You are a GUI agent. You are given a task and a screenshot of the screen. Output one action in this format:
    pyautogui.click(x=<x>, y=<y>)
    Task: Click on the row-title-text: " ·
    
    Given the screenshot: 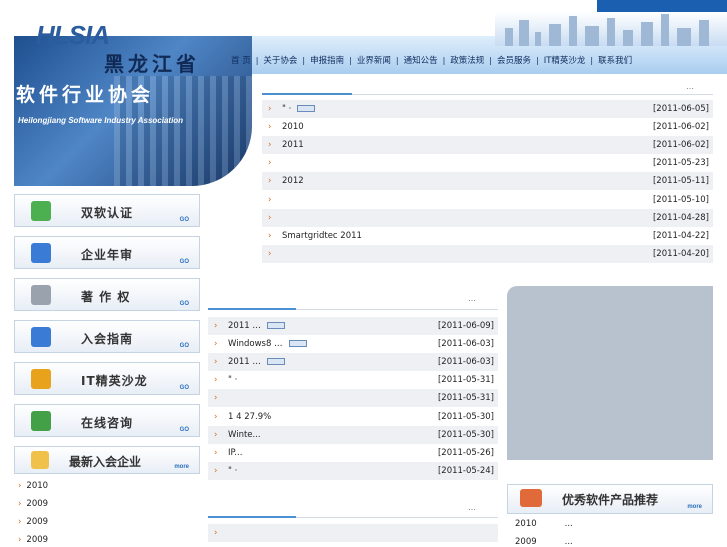 What is the action you would take?
    pyautogui.click(x=287, y=109)
    